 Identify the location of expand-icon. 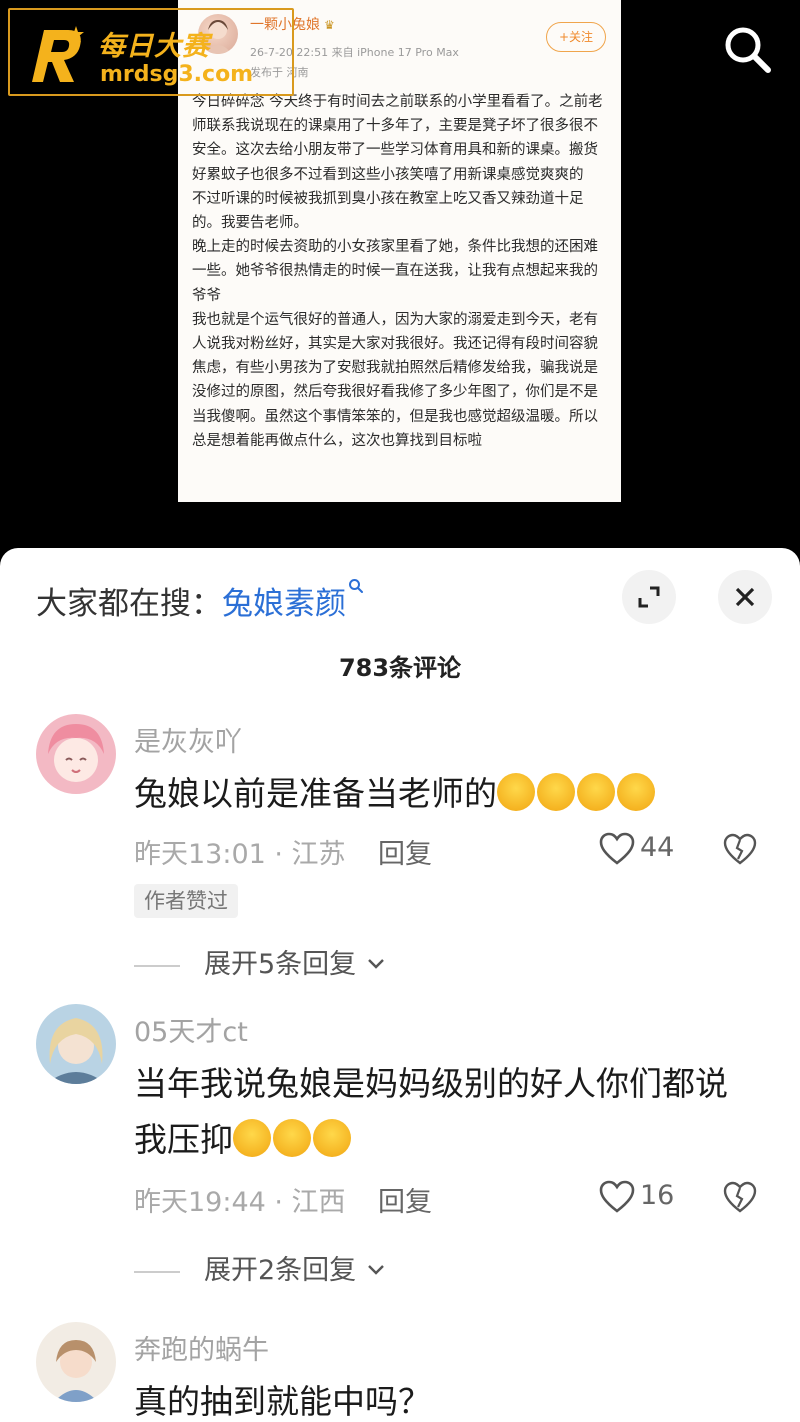
(649, 597).